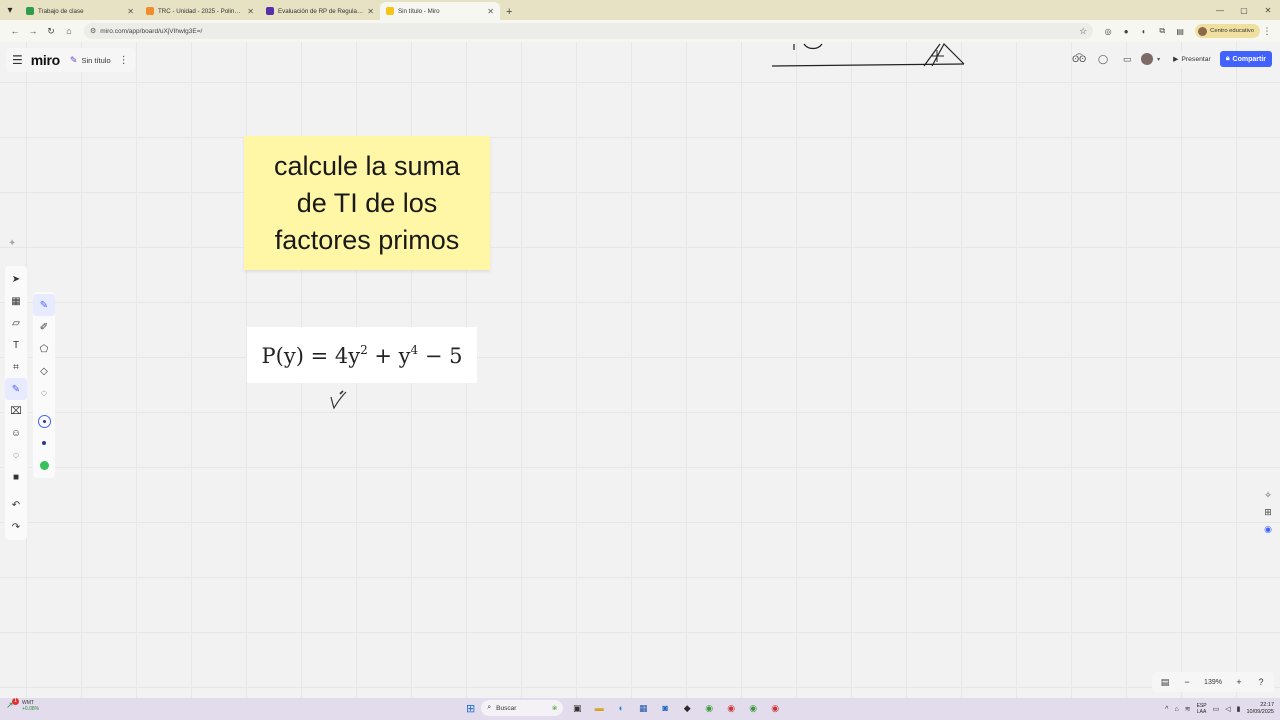  Describe the element at coordinates (80, 11) in the screenshot. I see `browser-tab-1: Trabajo de clase ✕` at that location.